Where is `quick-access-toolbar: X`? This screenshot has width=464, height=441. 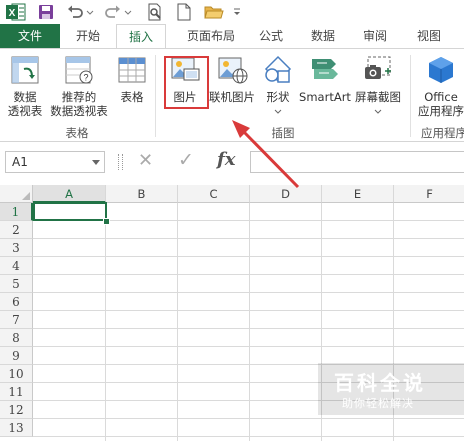
quick-access-toolbar: X is located at coordinates (232, 12).